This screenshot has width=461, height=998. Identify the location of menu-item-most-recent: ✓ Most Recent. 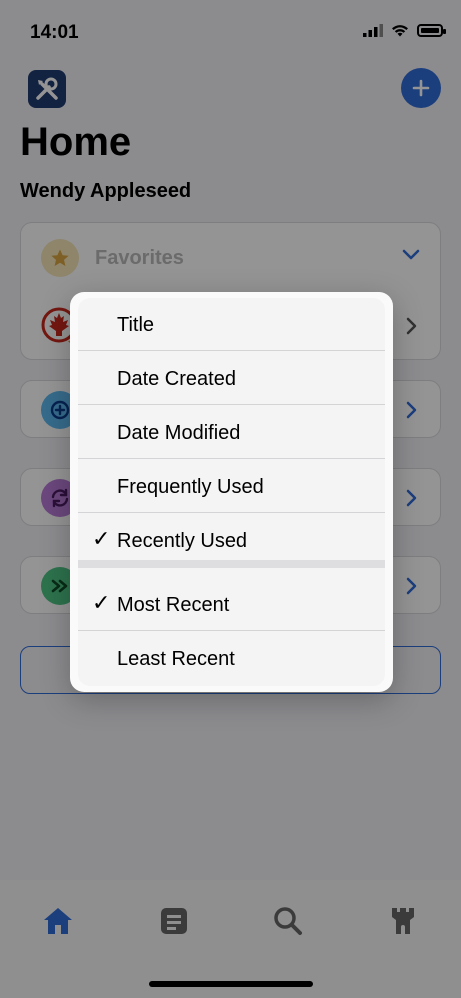
(231, 605).